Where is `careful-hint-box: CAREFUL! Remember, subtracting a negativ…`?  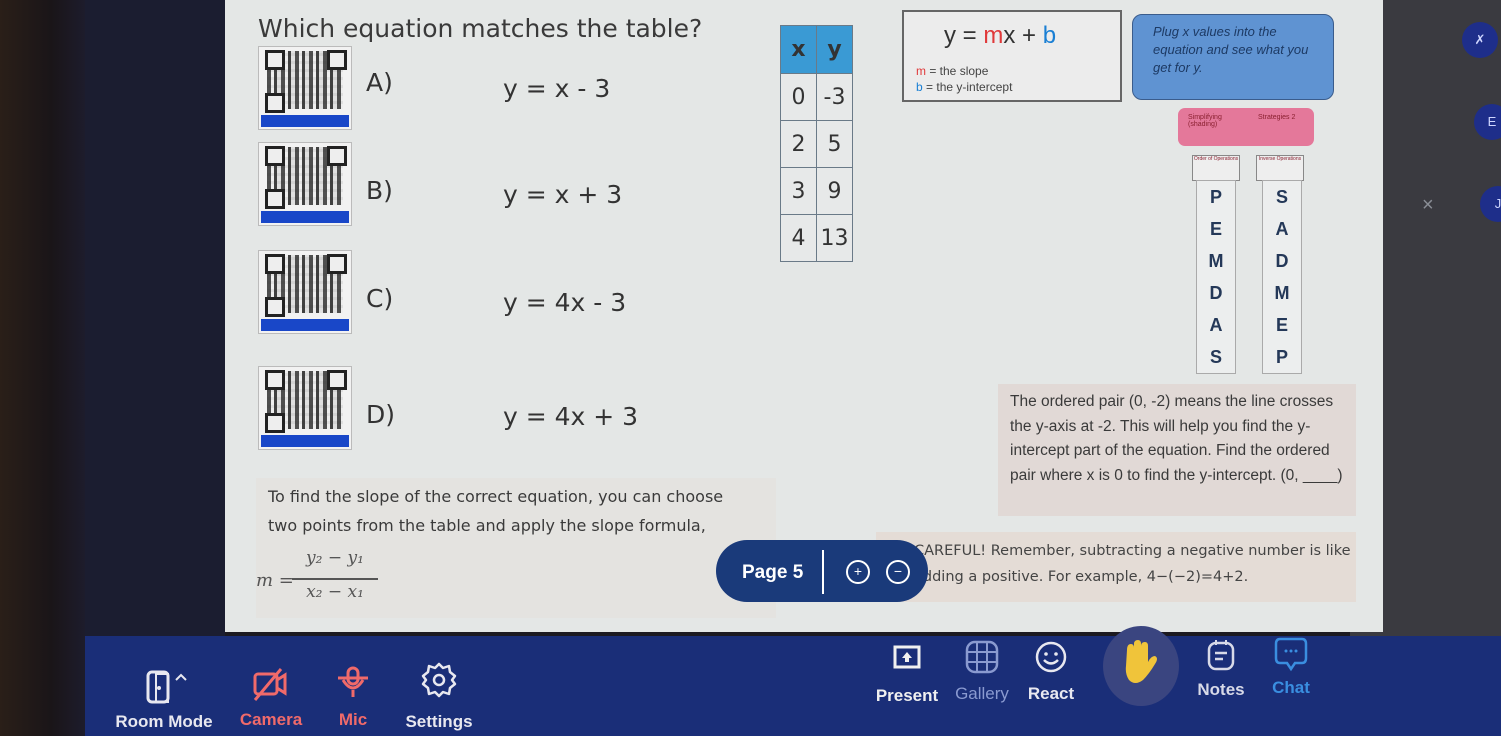 careful-hint-box: CAREFUL! Remember, subtracting a negativ… is located at coordinates (1116, 567).